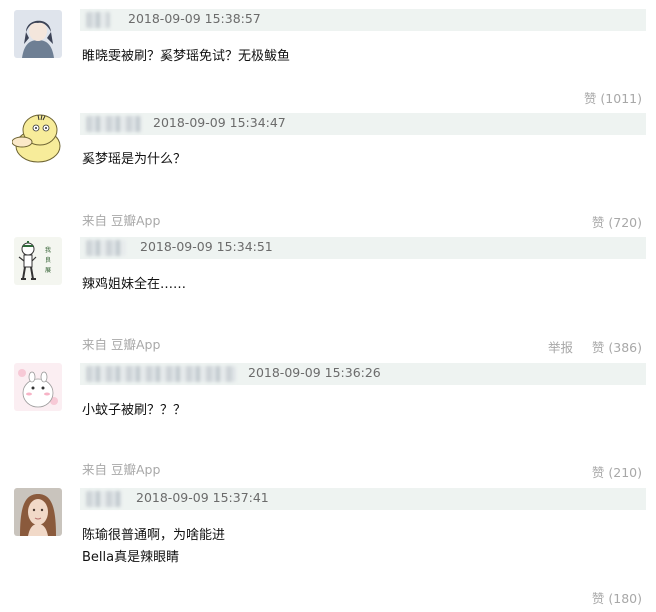 The image size is (656, 612). Describe the element at coordinates (131, 557) in the screenshot. I see `comment-line: Bella真是辣眼睛` at that location.